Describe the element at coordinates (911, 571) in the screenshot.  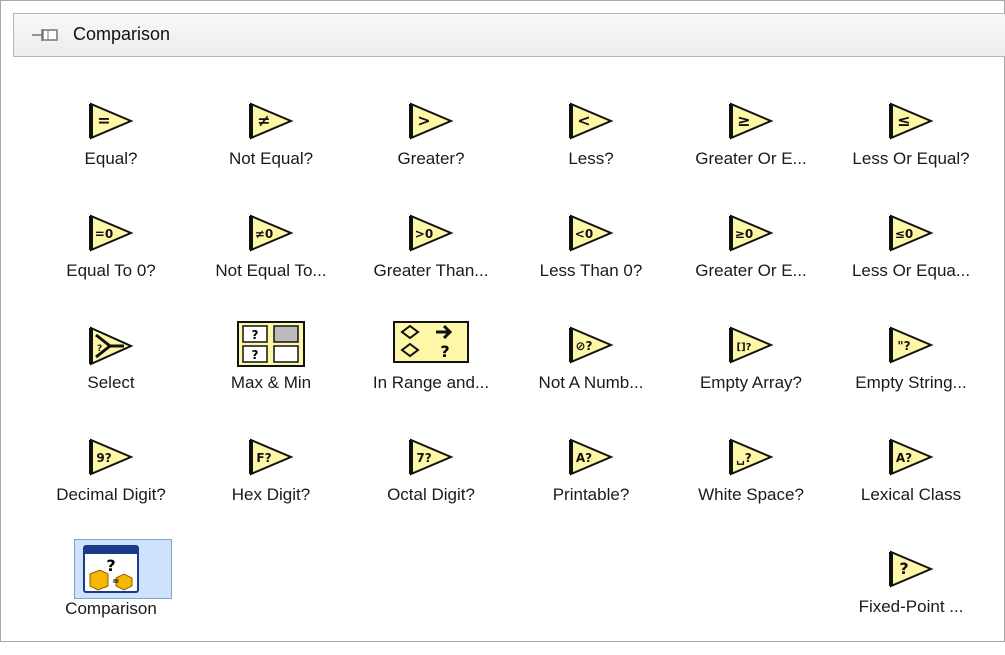
I see `fixed-point-overflow-icon: ?` at that location.